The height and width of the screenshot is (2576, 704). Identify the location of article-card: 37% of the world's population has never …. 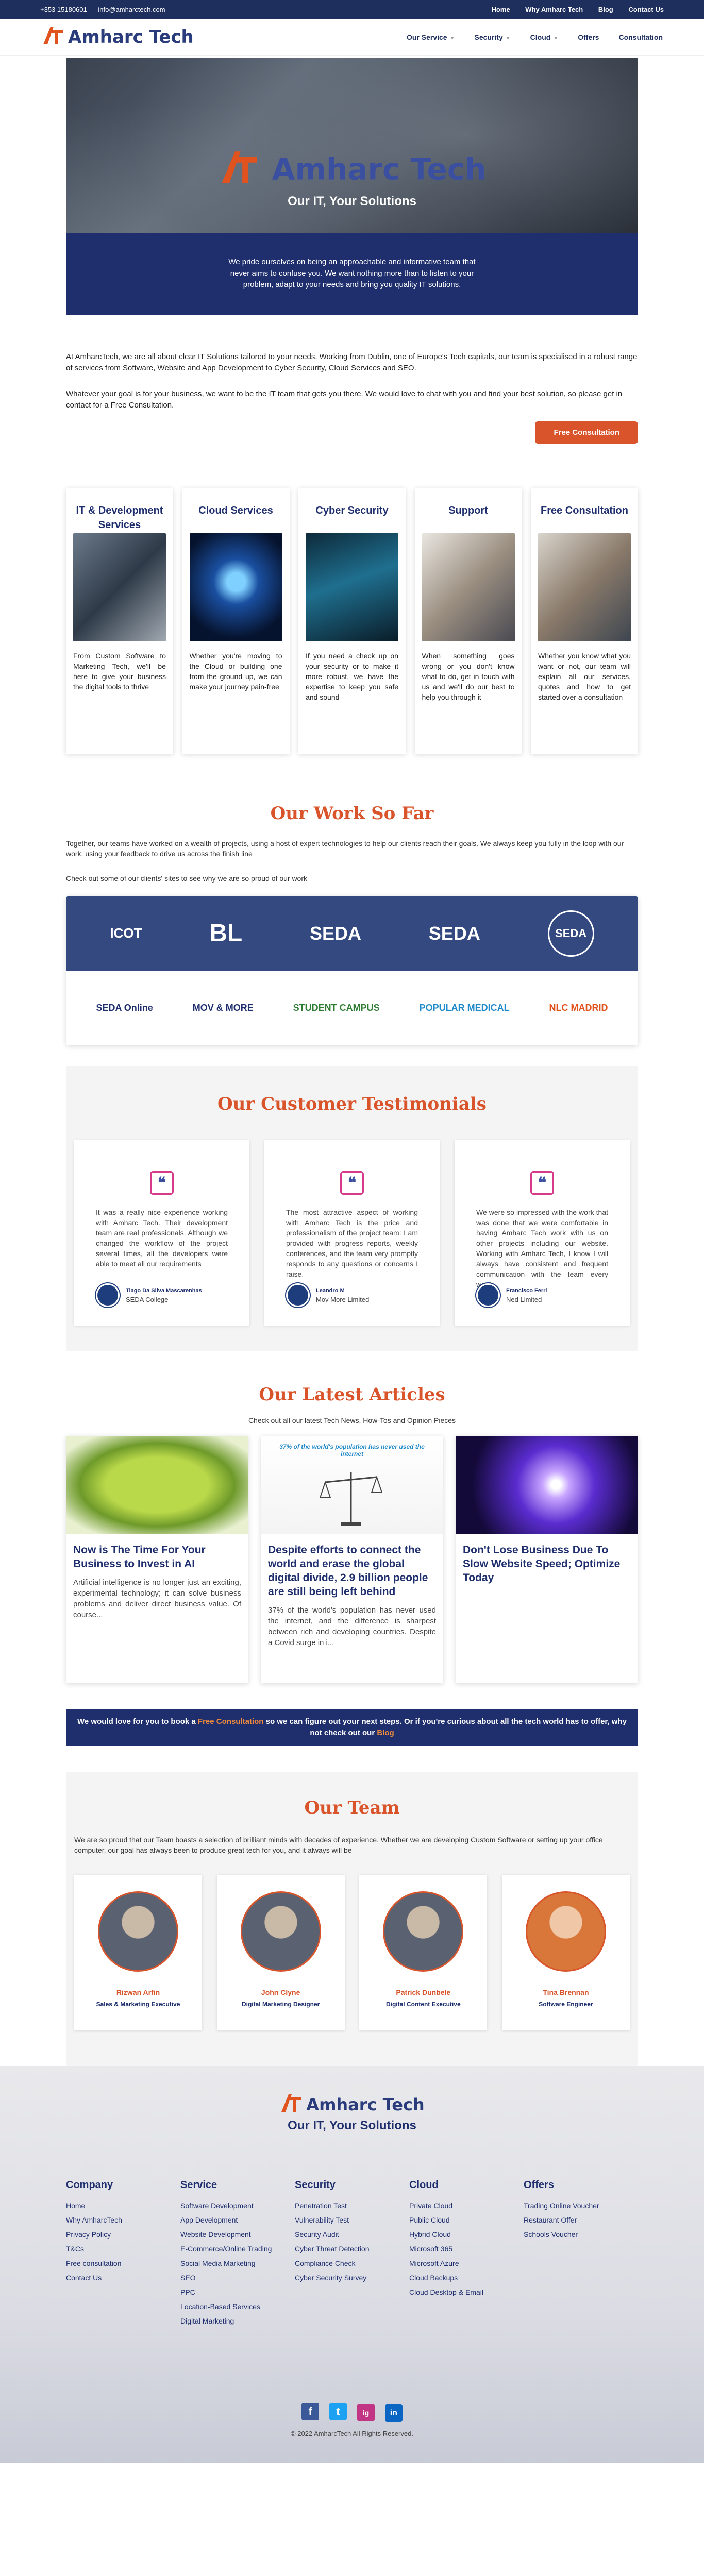
(352, 1559).